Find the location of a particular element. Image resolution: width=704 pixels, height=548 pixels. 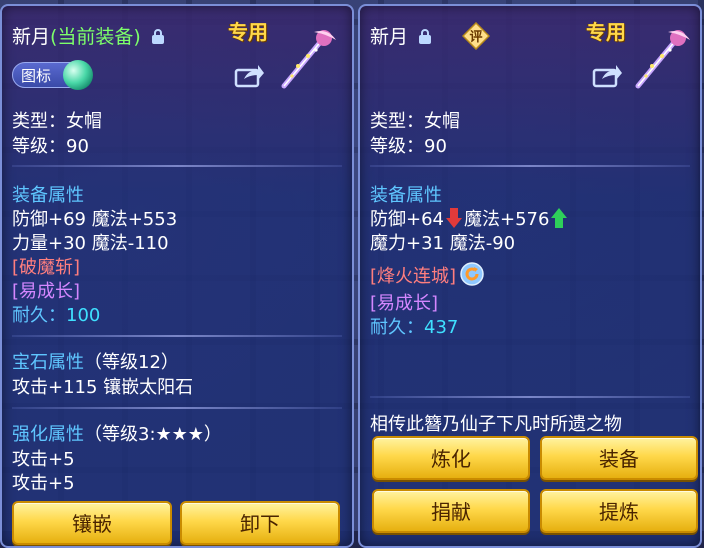

left-attr-line-1: 防御+69 魔法+553 is located at coordinates (95, 219).